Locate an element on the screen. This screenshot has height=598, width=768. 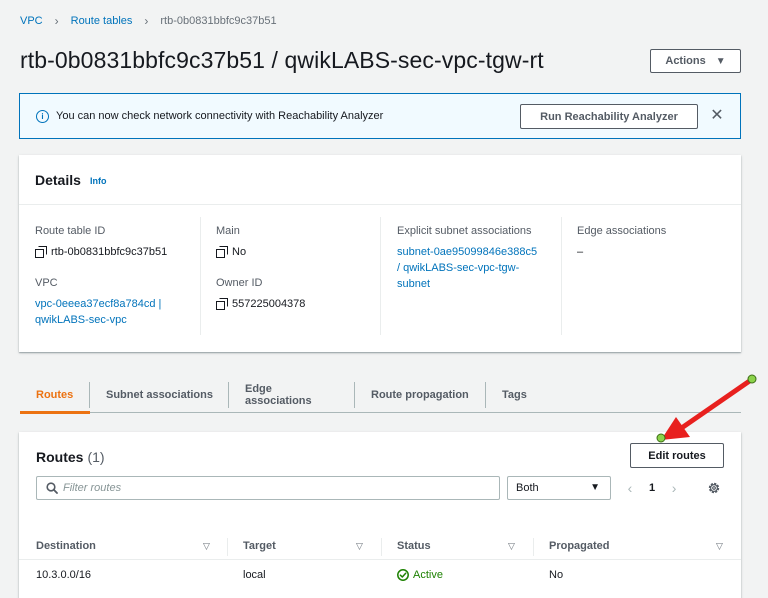
column-propagated-label: Propagated is located at coordinates (579, 546).